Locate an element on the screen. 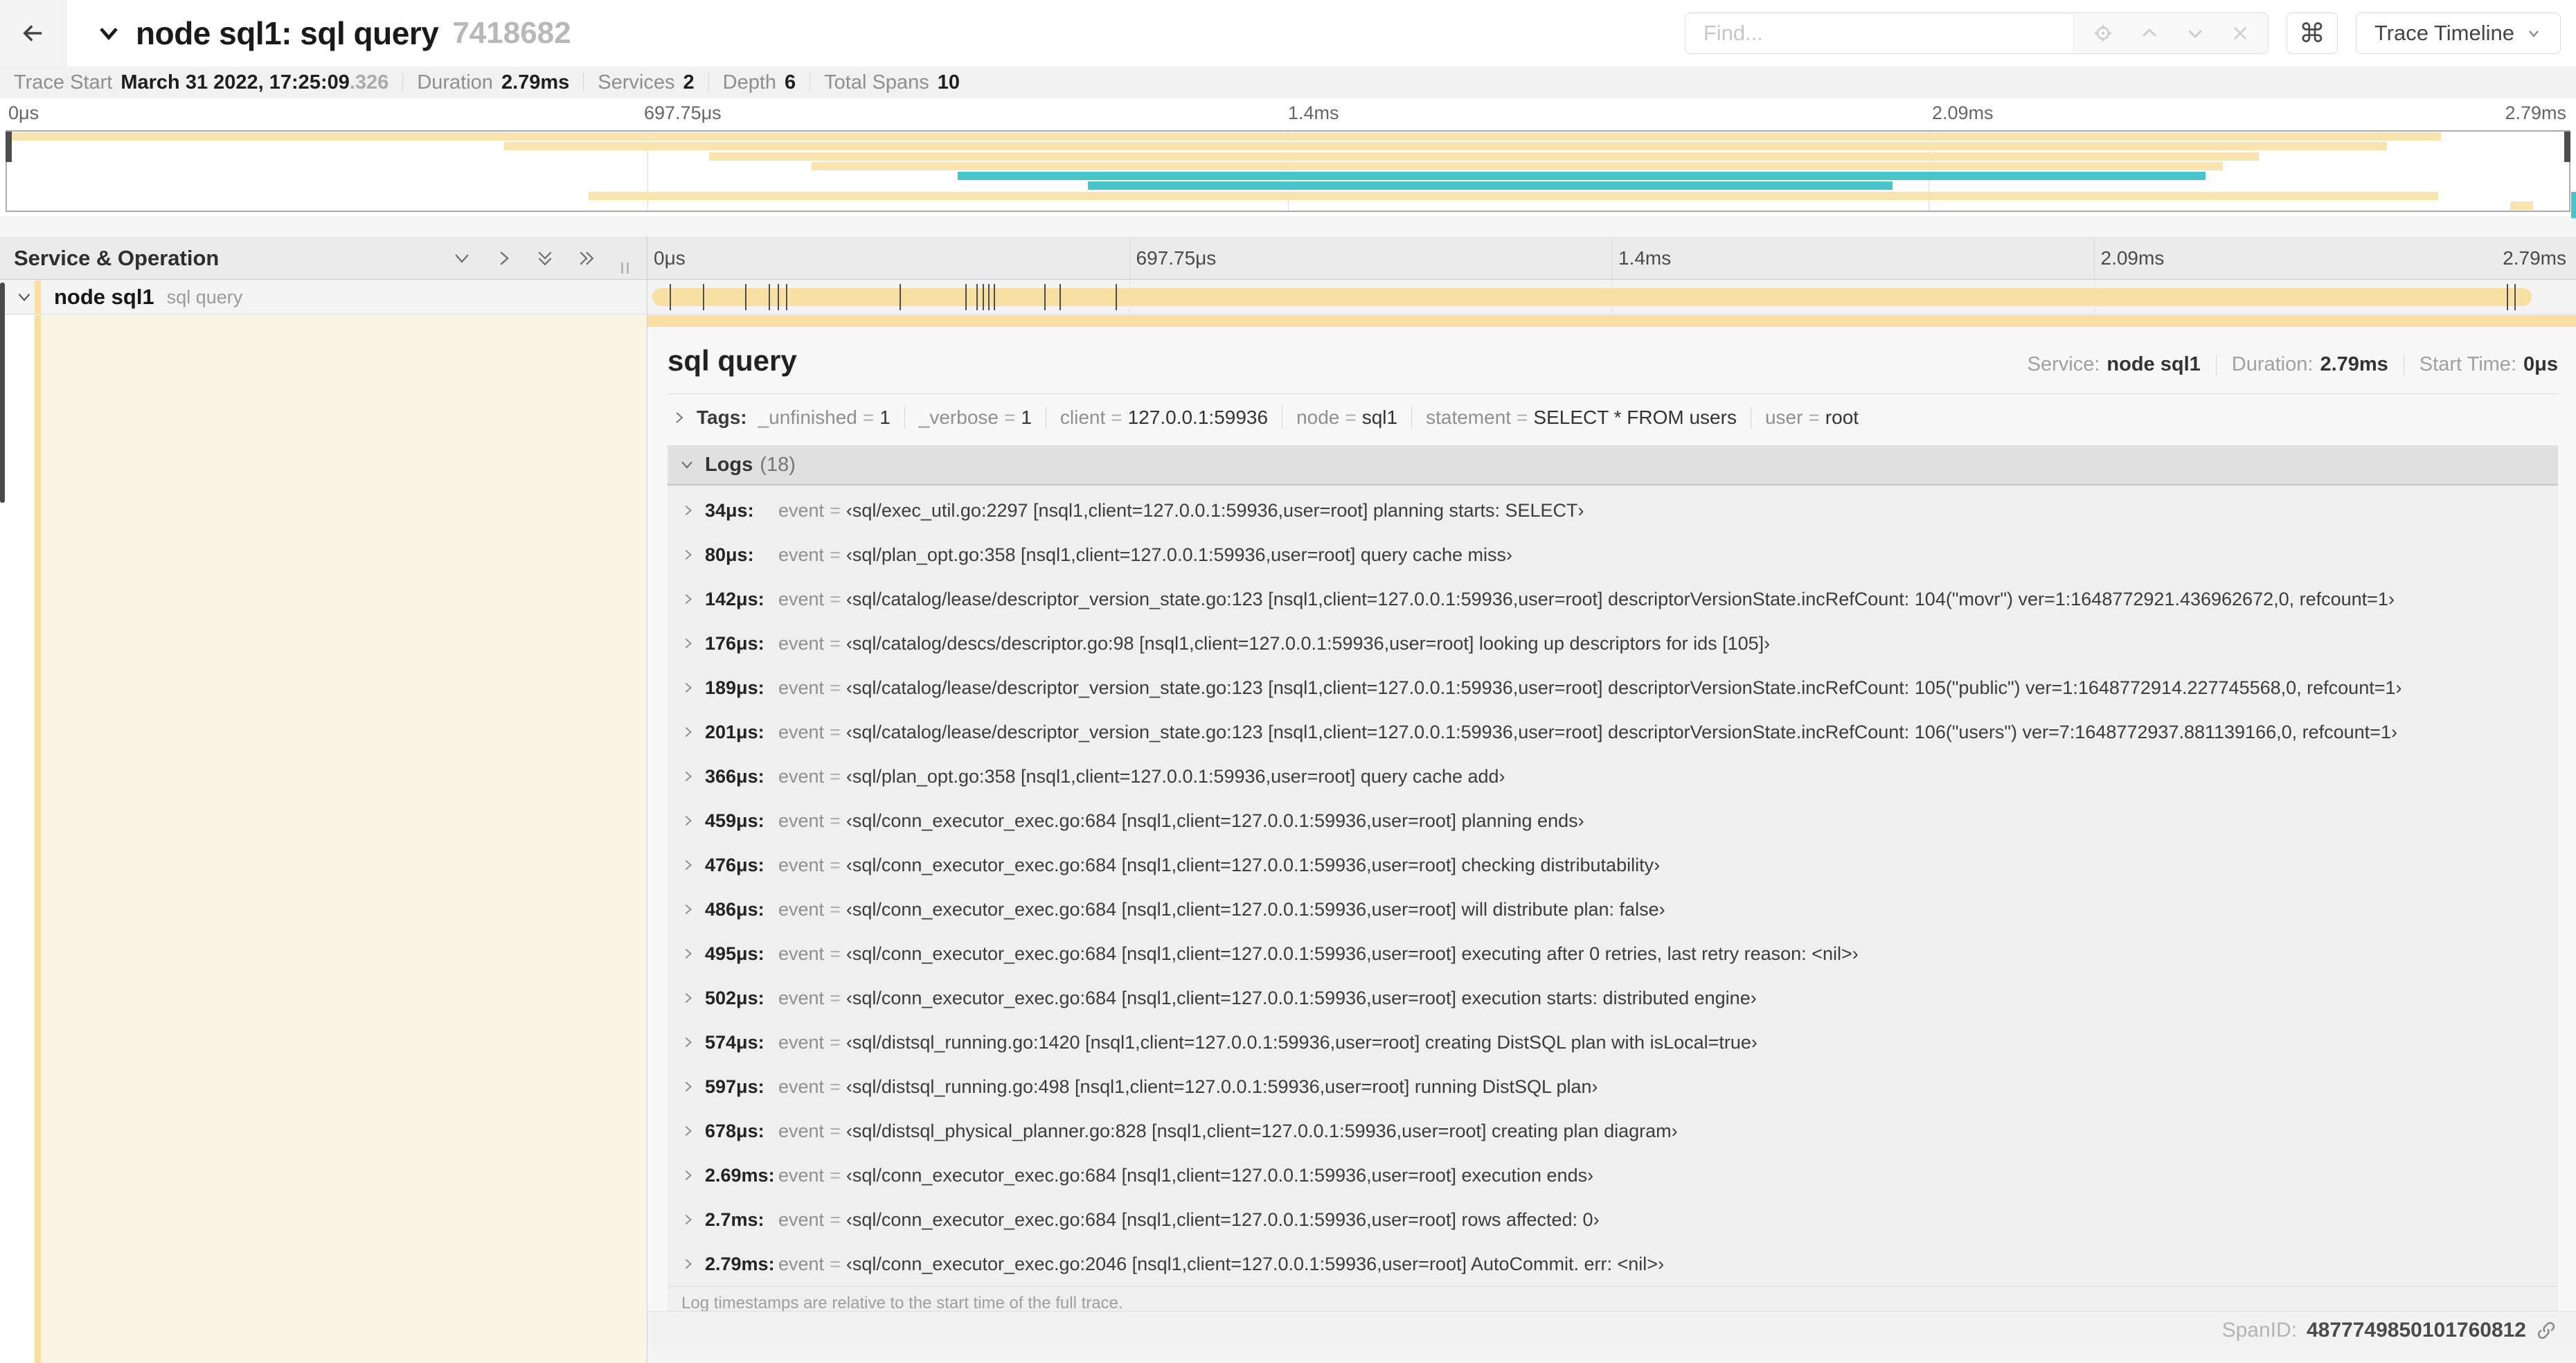  right-edge-teal-strip is located at coordinates (2573, 205).